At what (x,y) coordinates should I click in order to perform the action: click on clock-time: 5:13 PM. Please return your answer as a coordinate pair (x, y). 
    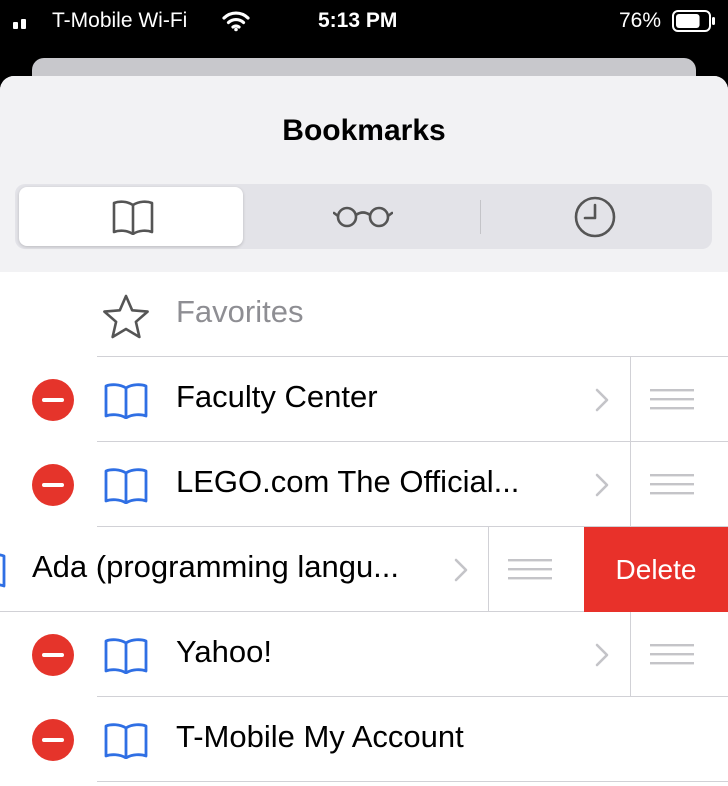
    Looking at the image, I should click on (358, 20).